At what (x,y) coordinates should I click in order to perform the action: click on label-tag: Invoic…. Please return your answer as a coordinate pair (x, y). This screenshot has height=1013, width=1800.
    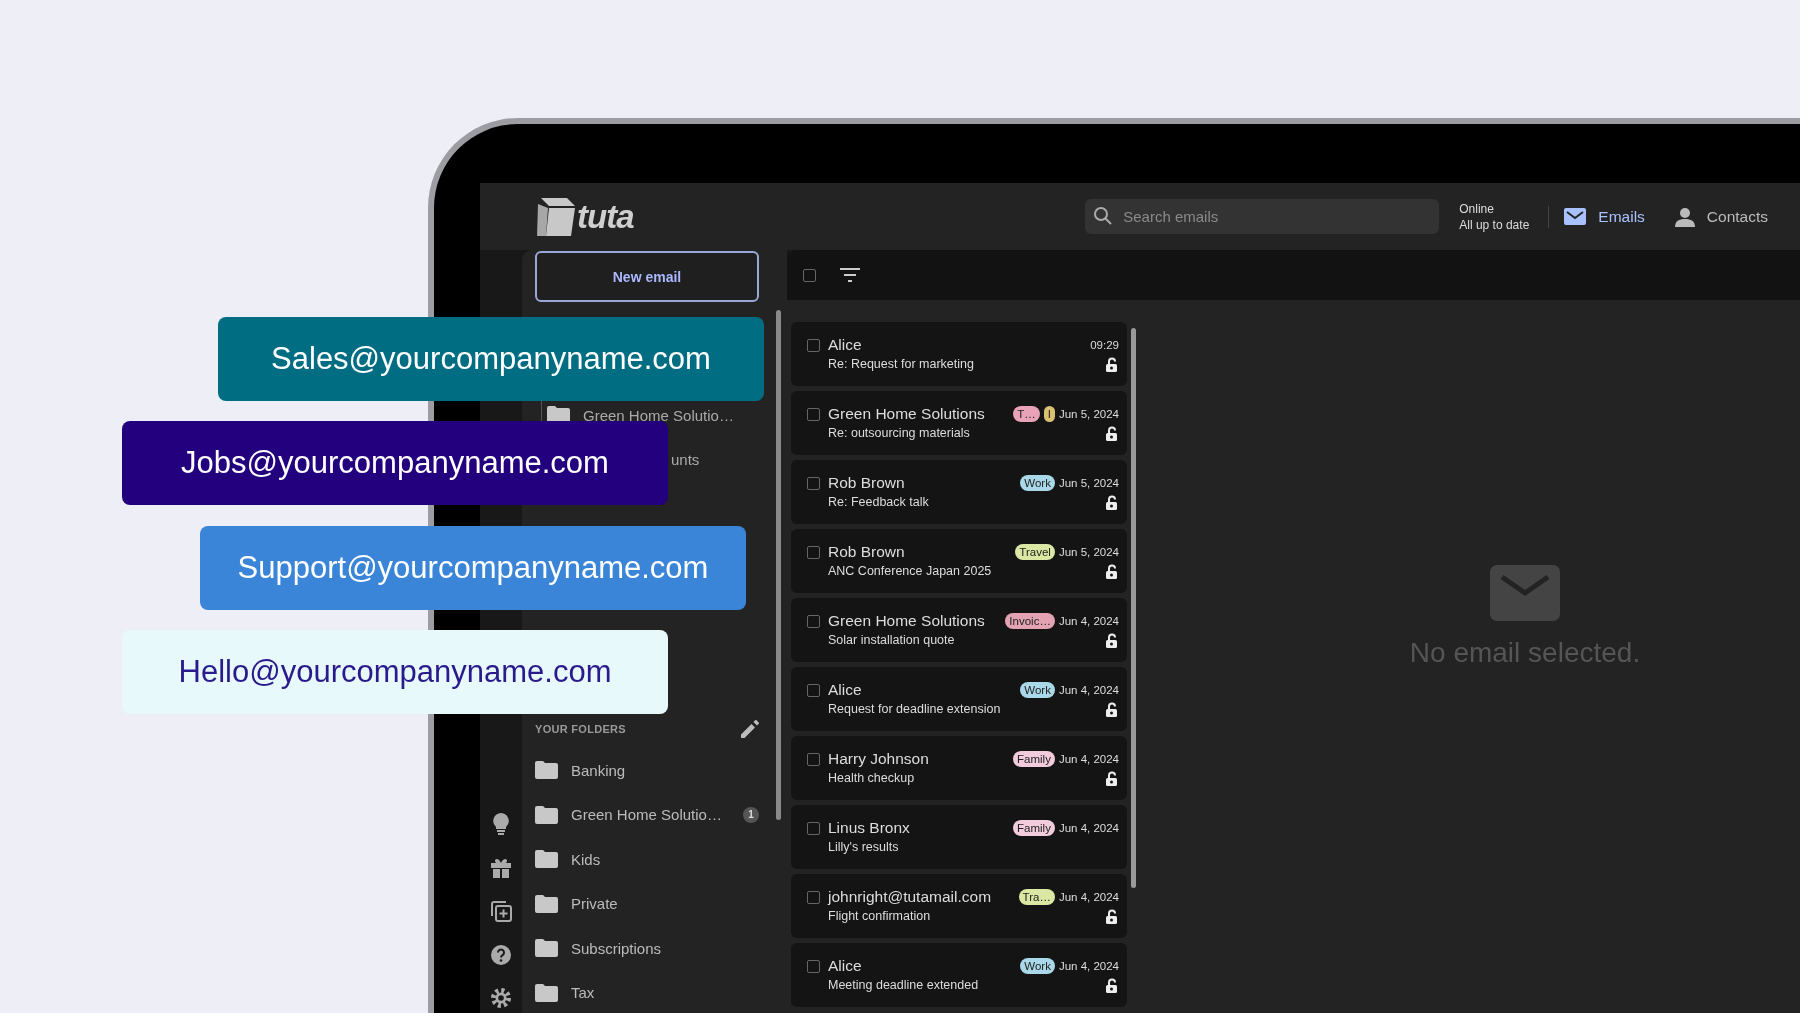
    Looking at the image, I should click on (1030, 621).